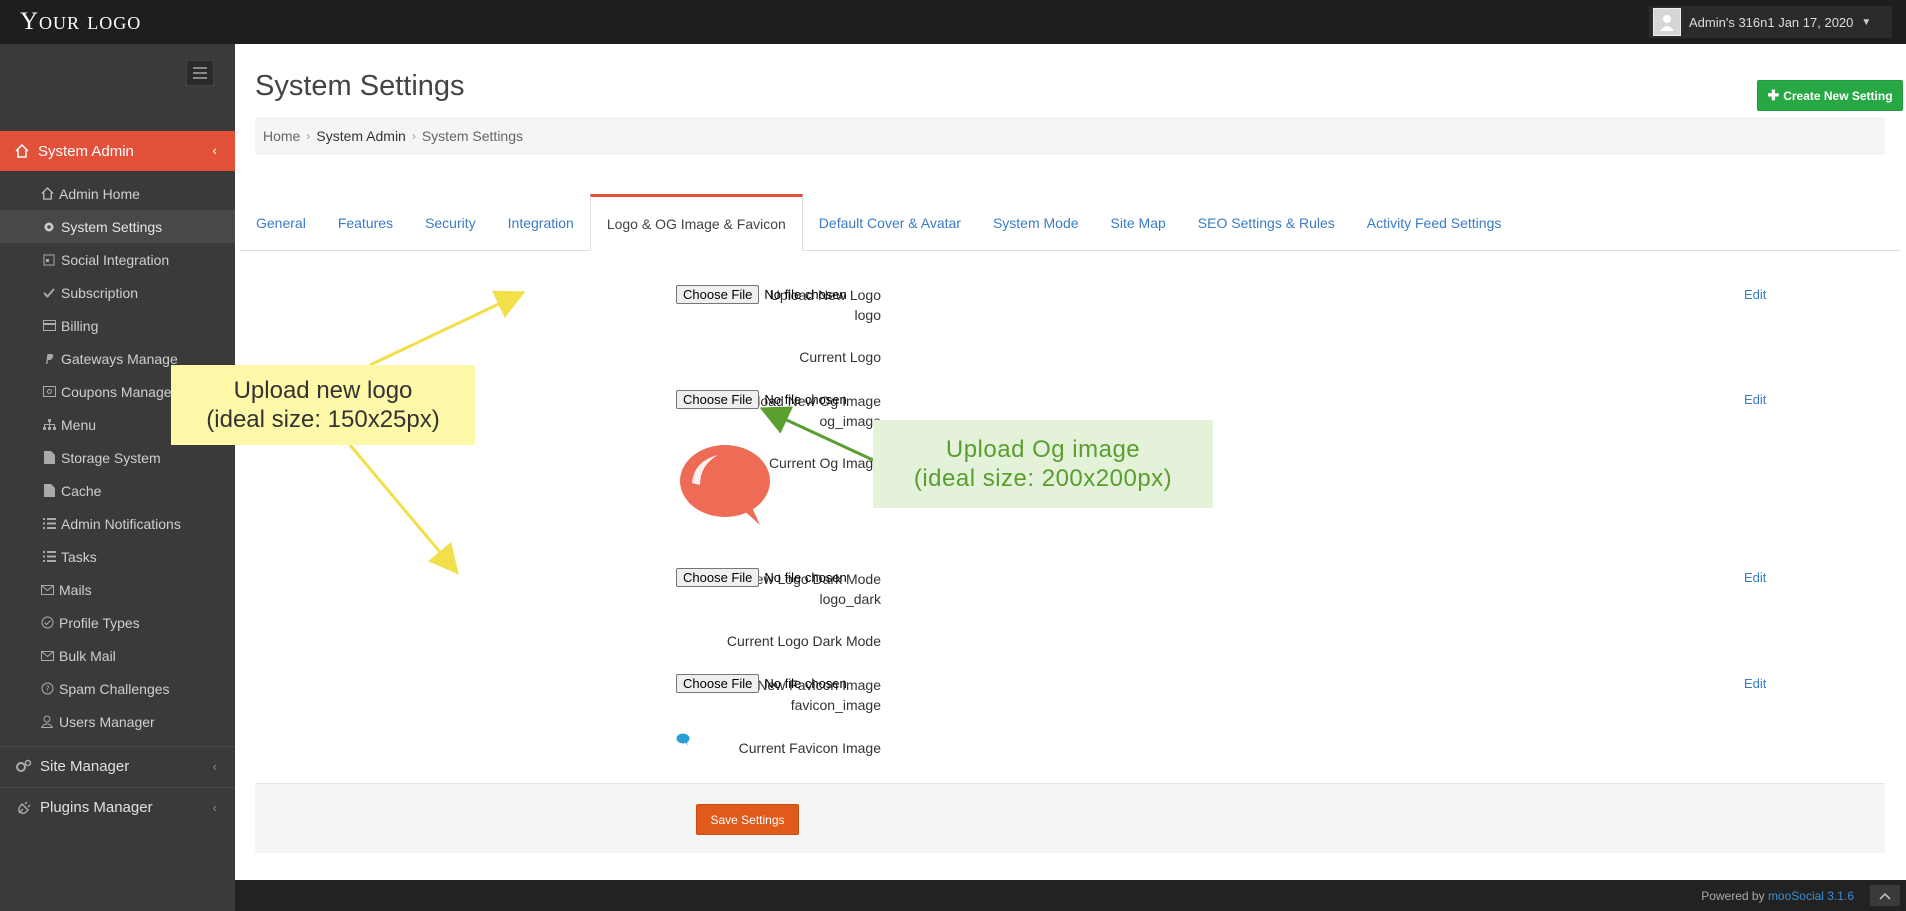 This screenshot has height=911, width=1906. Describe the element at coordinates (1755, 294) in the screenshot. I see `edit-logo-link: Edit` at that location.